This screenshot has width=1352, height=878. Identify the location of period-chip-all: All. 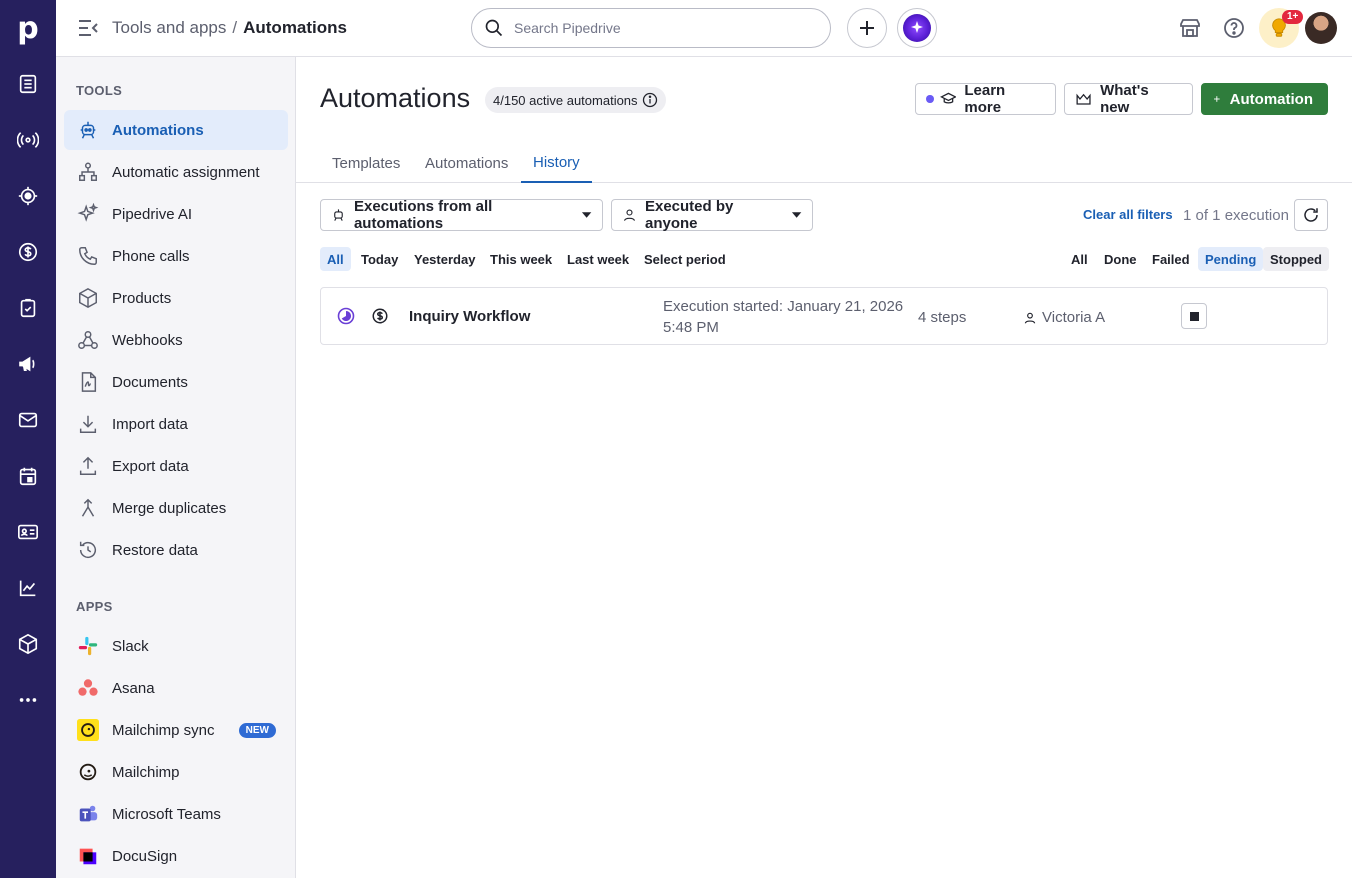
(335, 259).